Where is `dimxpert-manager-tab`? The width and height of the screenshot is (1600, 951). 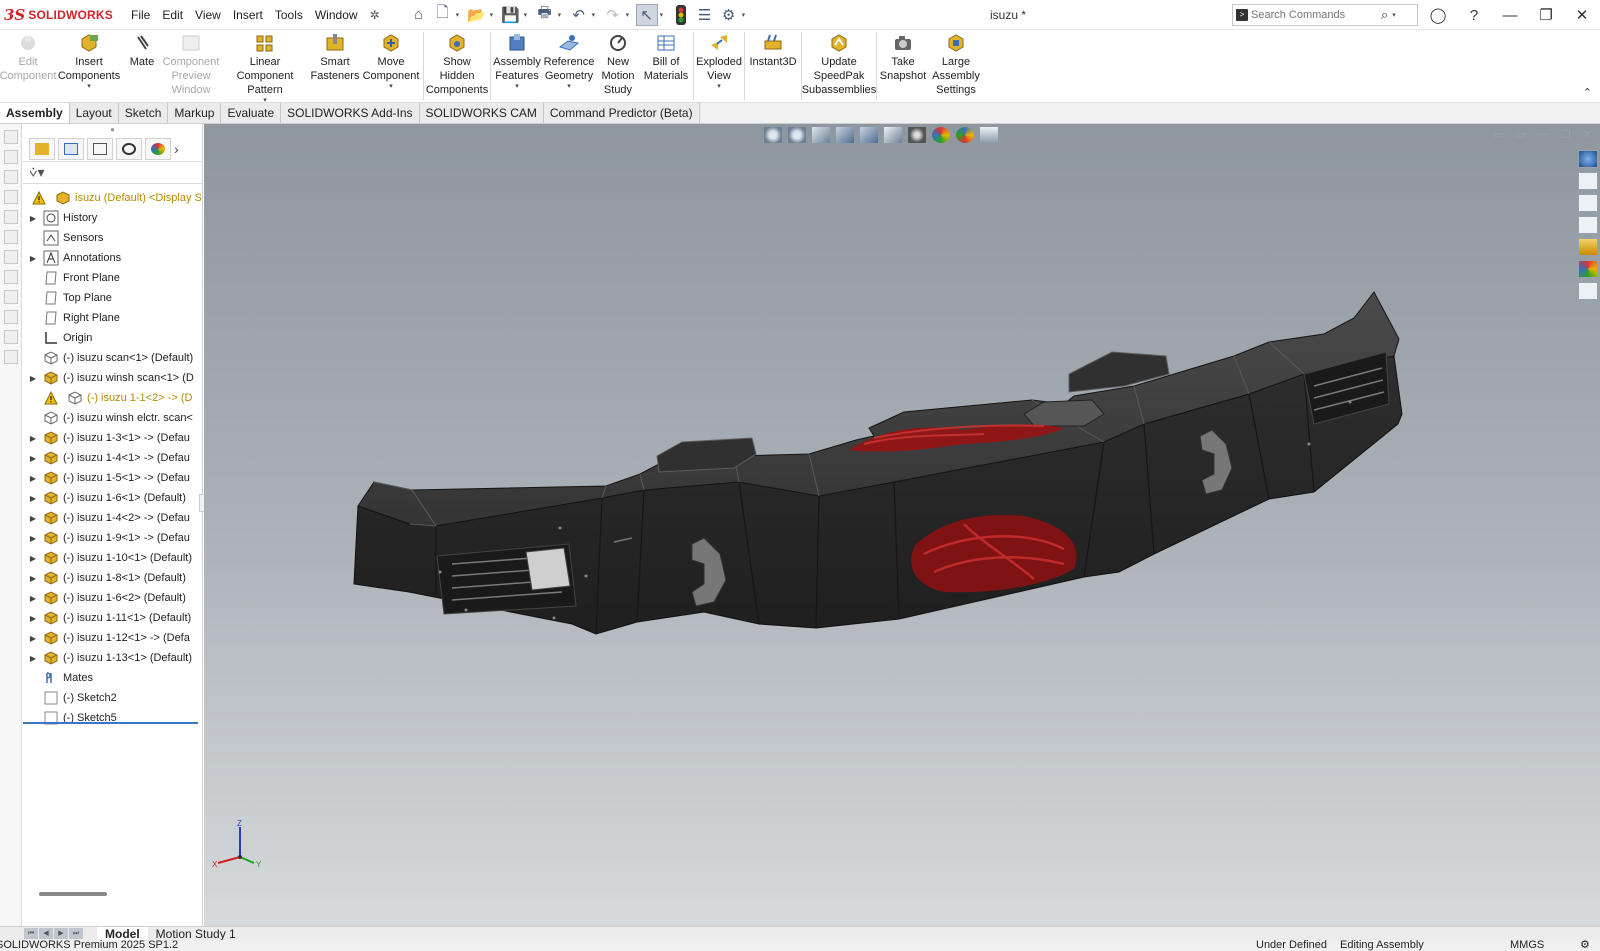 dimxpert-manager-tab is located at coordinates (129, 148).